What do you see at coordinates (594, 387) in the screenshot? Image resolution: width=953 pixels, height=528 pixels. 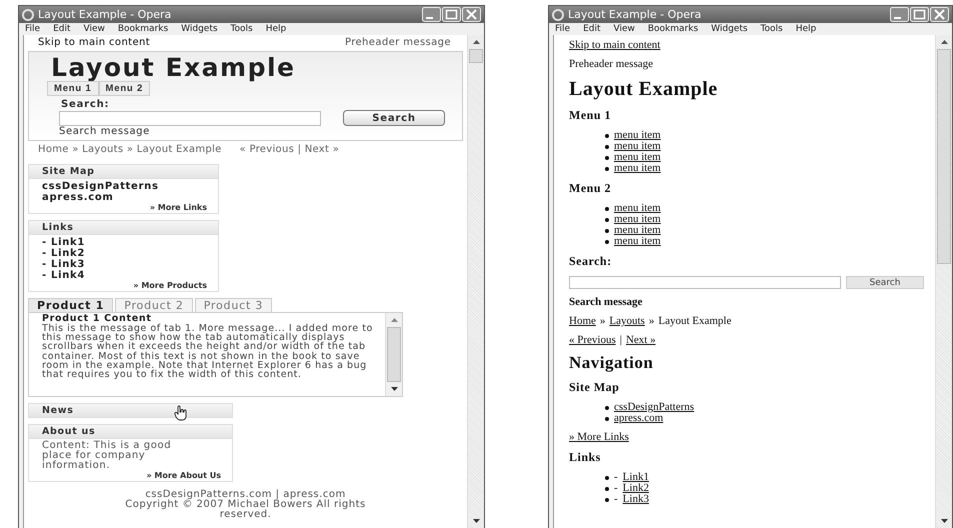 I see `section-heading: Site Map` at bounding box center [594, 387].